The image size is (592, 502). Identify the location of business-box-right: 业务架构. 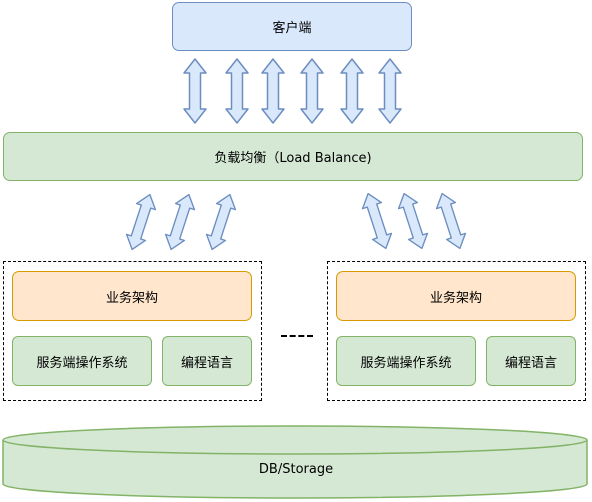
(456, 296).